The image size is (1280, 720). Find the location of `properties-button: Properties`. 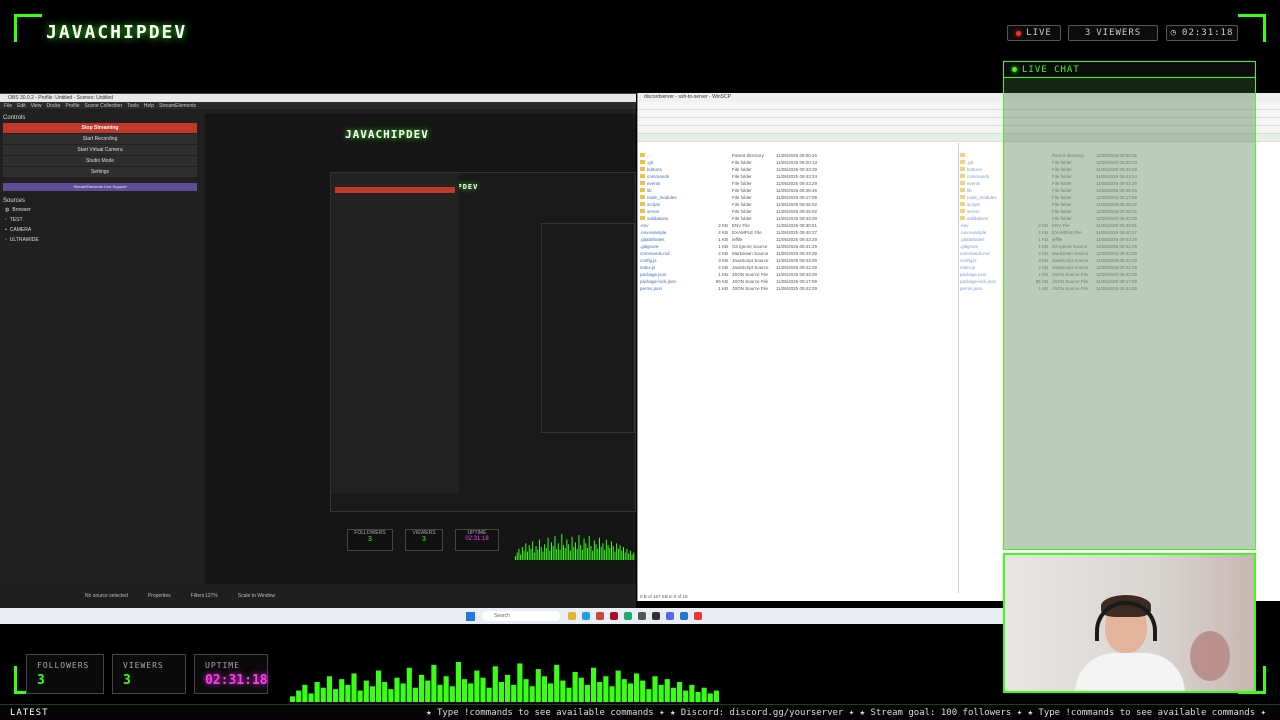

properties-button: Properties is located at coordinates (159, 596).